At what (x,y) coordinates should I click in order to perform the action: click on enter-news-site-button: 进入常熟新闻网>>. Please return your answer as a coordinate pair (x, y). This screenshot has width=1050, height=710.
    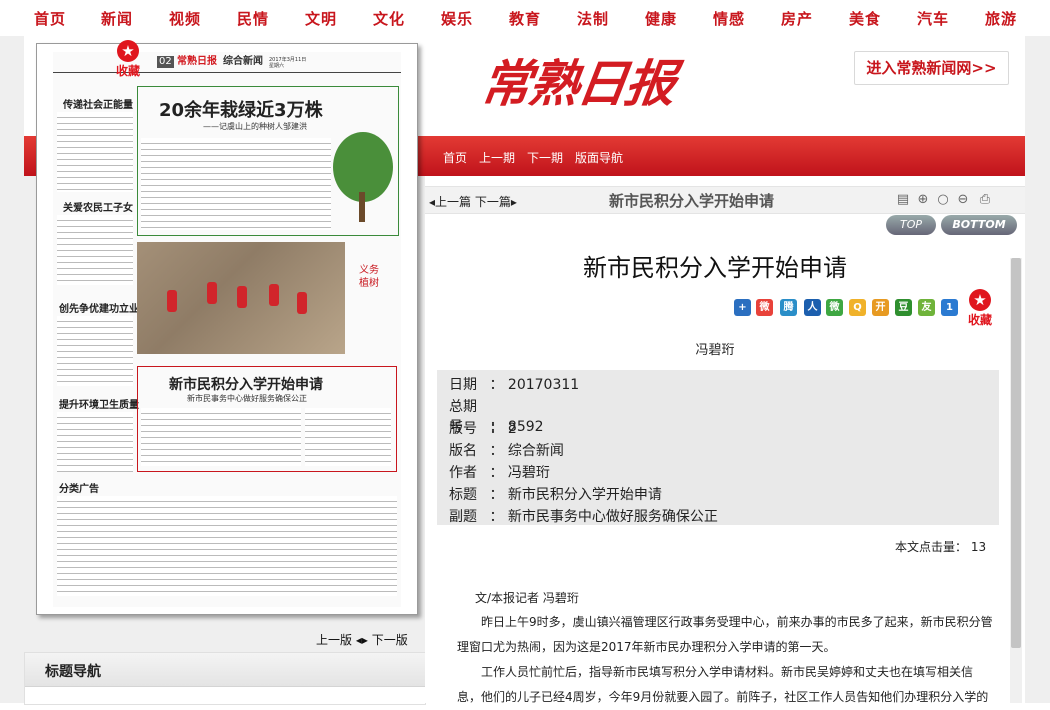
    Looking at the image, I should click on (931, 68).